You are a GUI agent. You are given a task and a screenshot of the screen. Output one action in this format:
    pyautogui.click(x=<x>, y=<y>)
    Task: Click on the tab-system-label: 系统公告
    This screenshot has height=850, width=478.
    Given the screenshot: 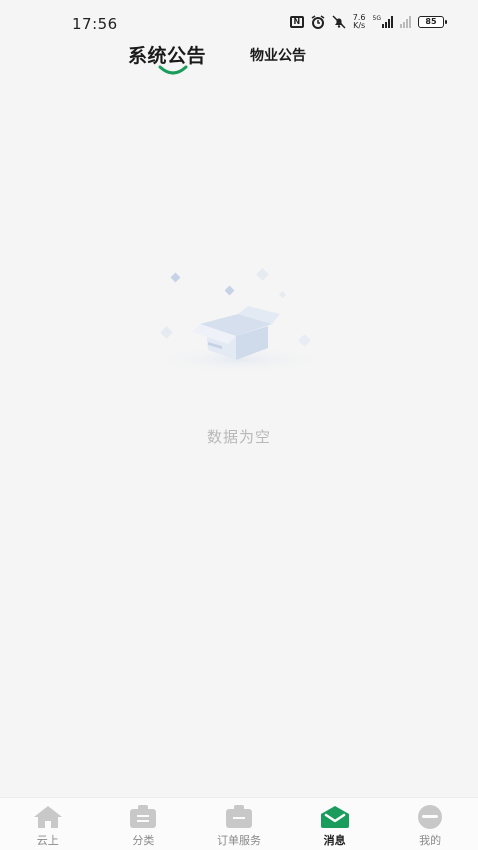 What is the action you would take?
    pyautogui.click(x=167, y=56)
    